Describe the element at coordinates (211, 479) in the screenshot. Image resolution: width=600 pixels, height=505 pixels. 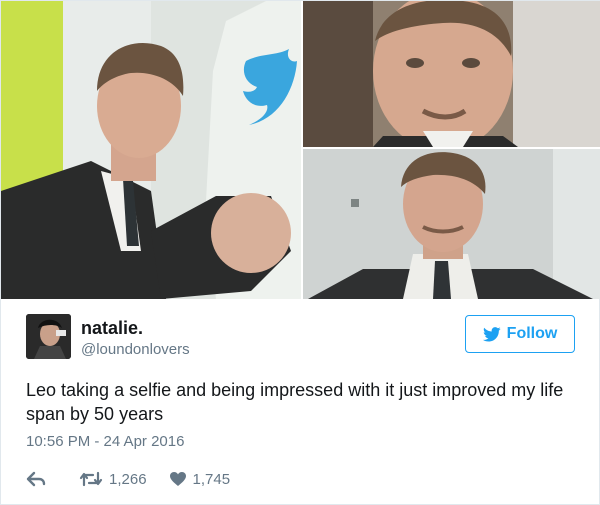
I see `like-count: 1,745` at that location.